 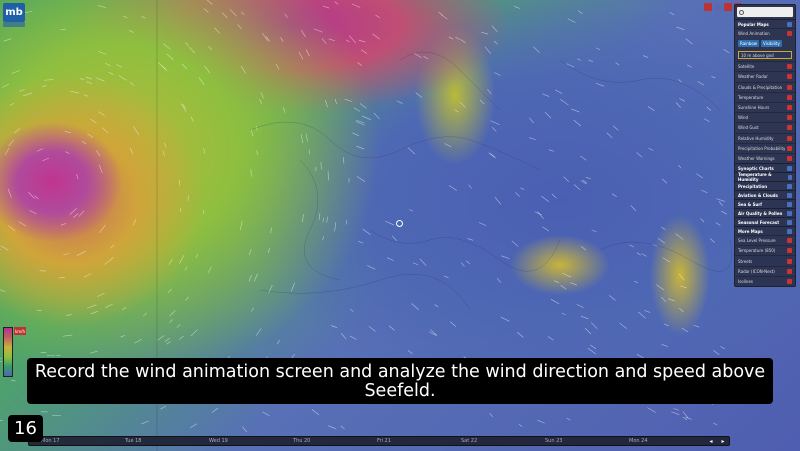 I want to click on menu-item: Sunshine Hours, so click(x=765, y=106).